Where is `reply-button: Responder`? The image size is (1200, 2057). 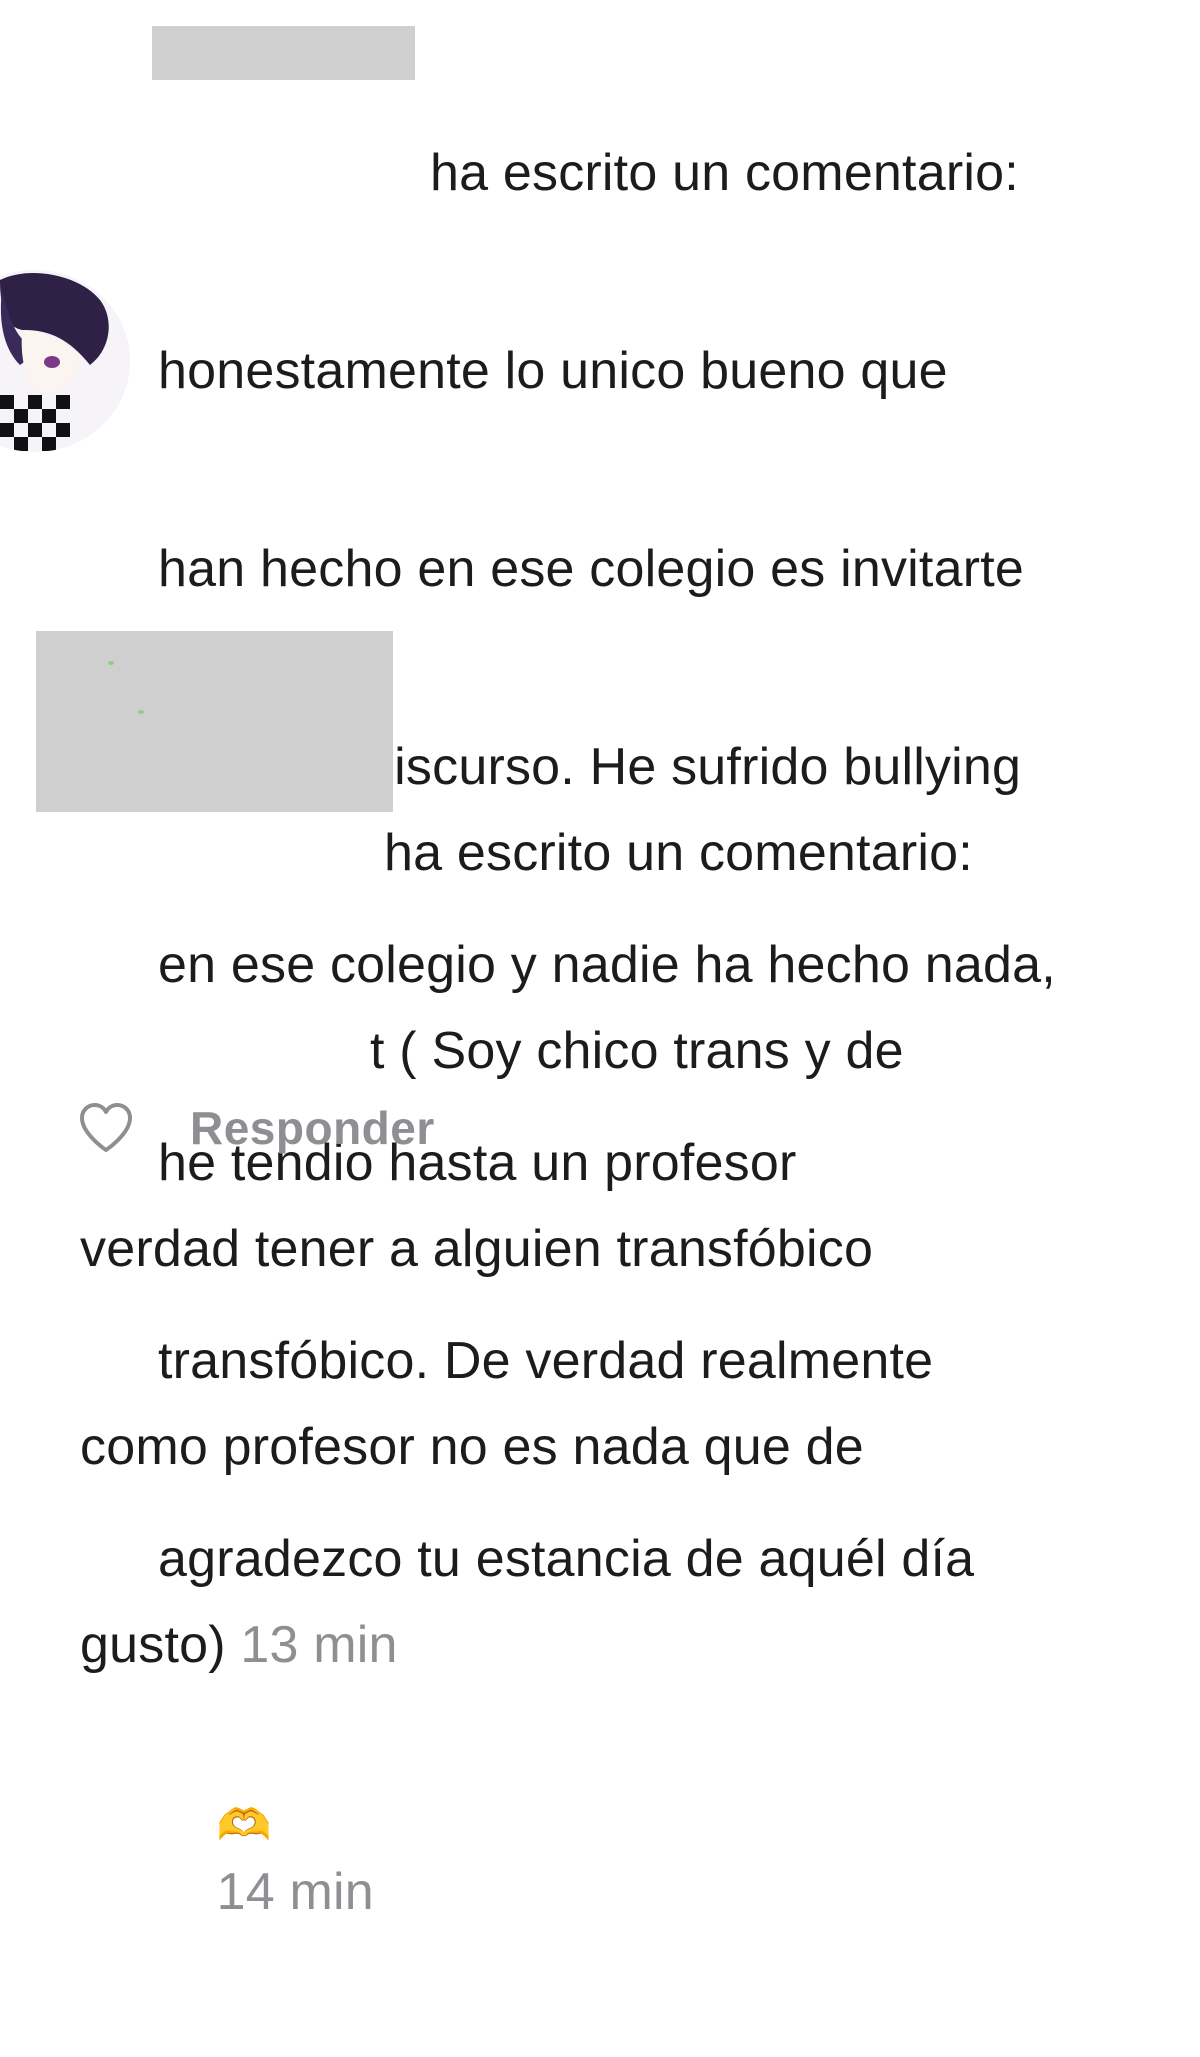 reply-button: Responder is located at coordinates (312, 1128).